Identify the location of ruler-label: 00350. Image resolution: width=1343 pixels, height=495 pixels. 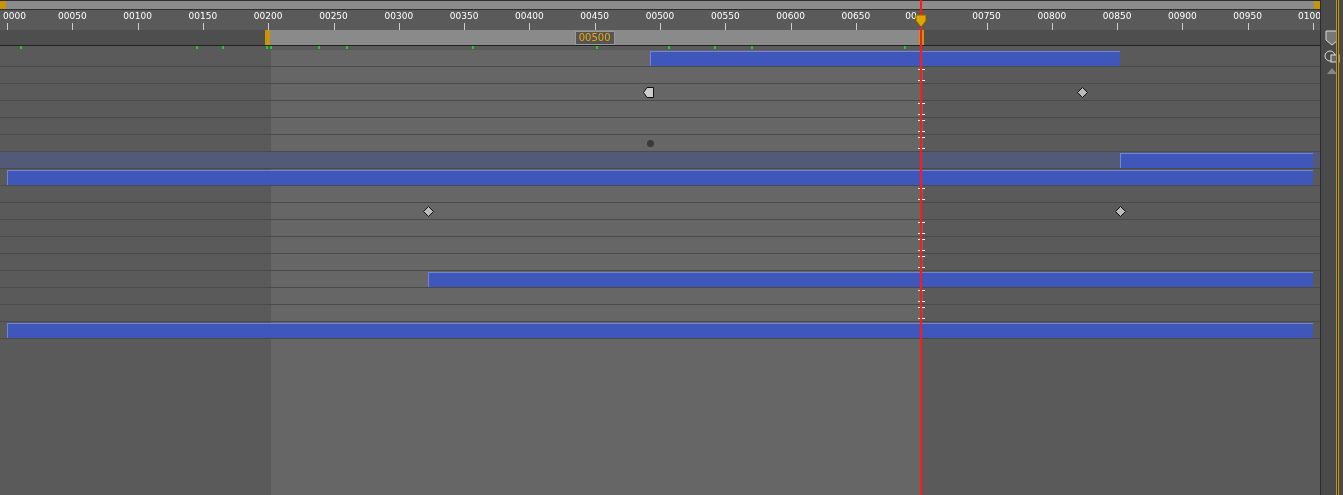
(464, 16).